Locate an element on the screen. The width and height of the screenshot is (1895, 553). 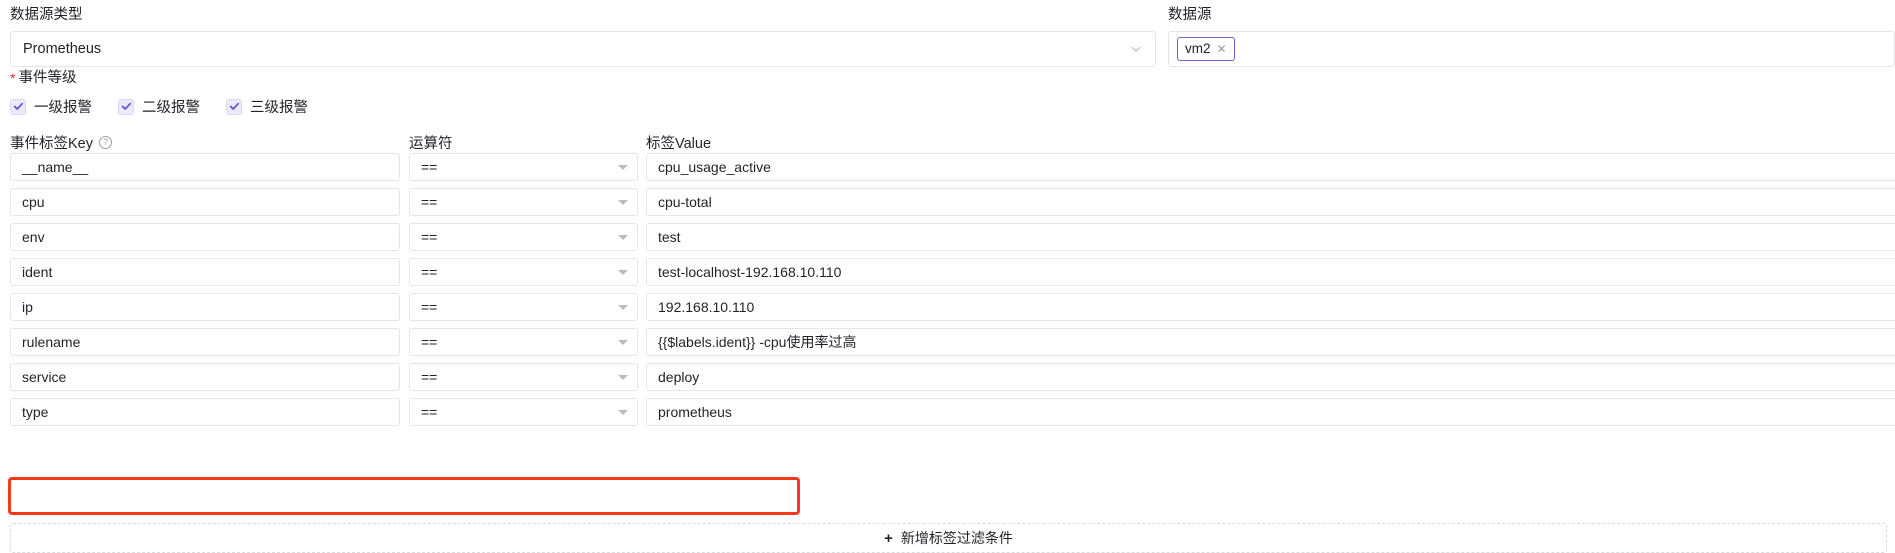
table-row: type == prometheus is located at coordinates (947, 415).